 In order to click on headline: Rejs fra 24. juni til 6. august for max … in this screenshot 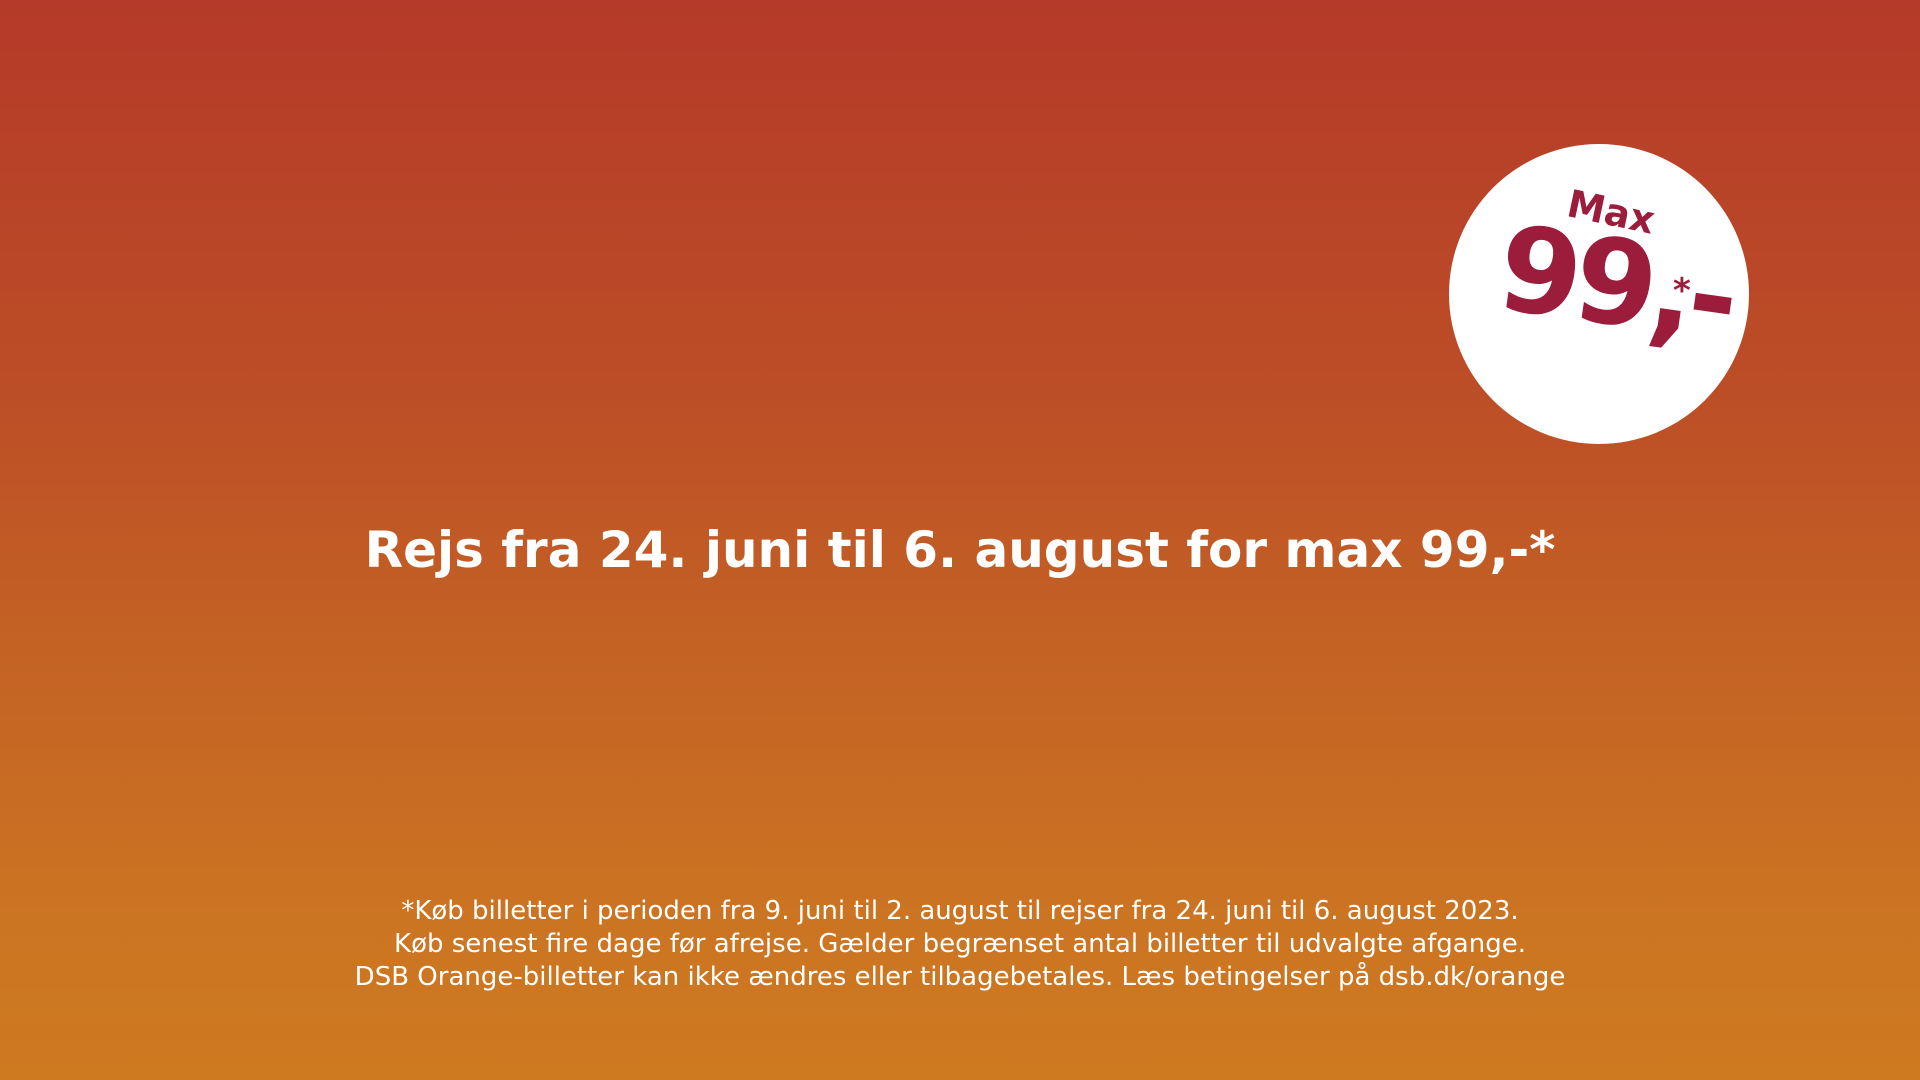, I will do `click(960, 550)`.